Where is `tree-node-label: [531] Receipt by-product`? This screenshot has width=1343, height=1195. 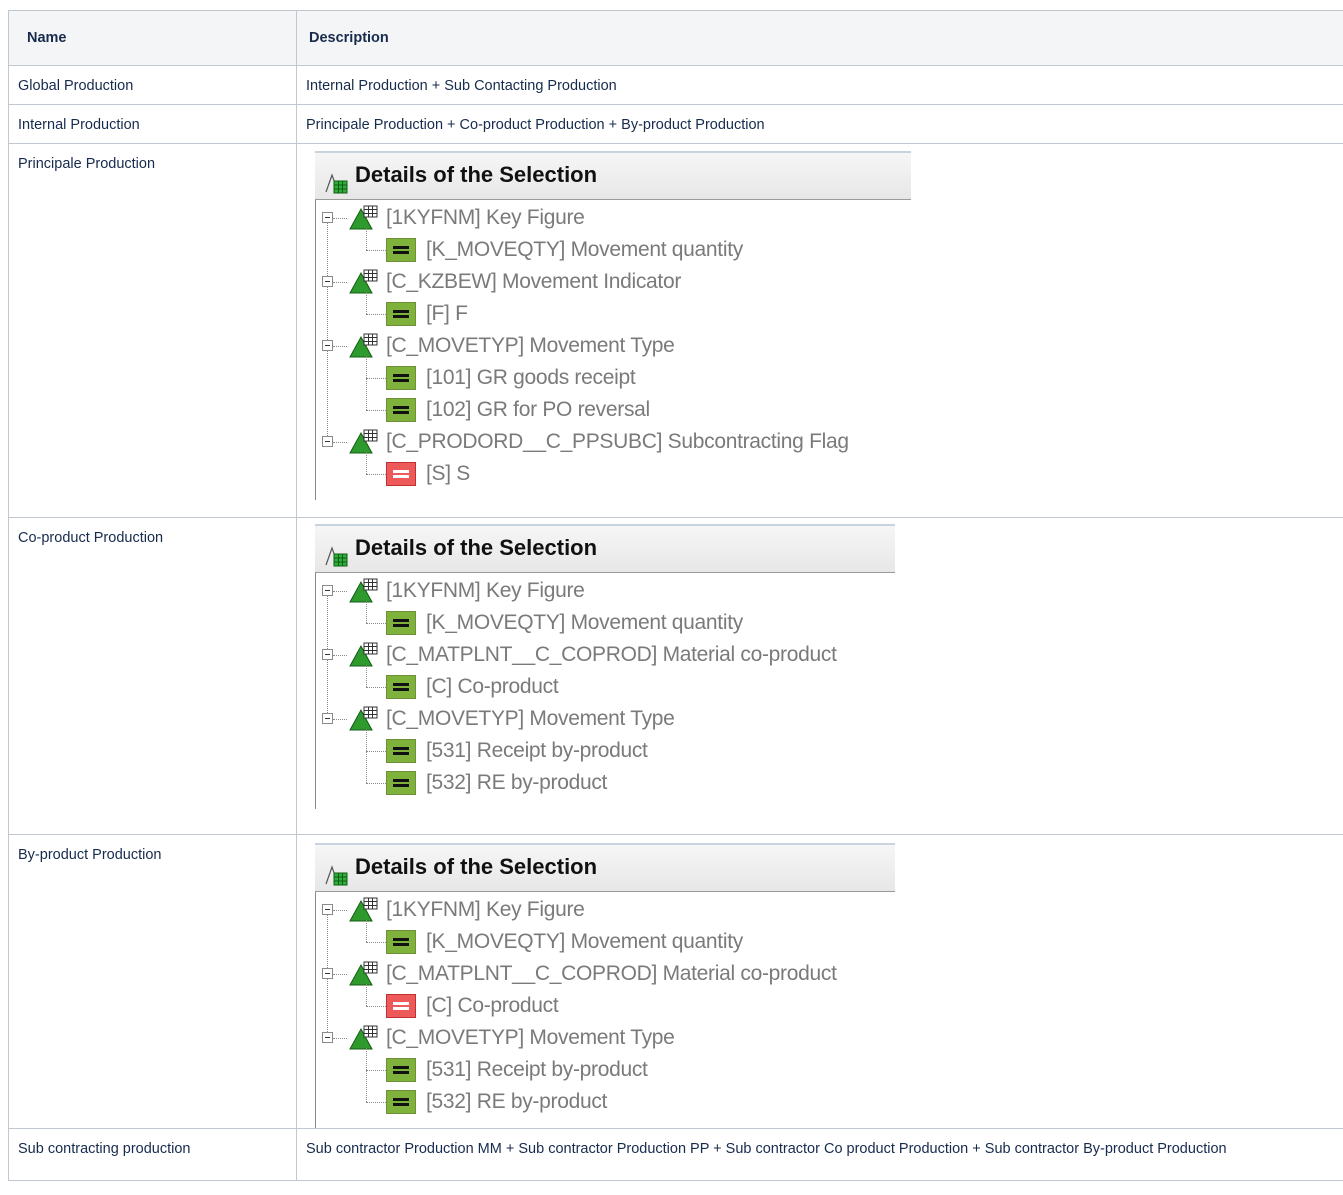 tree-node-label: [531] Receipt by-product is located at coordinates (537, 1069).